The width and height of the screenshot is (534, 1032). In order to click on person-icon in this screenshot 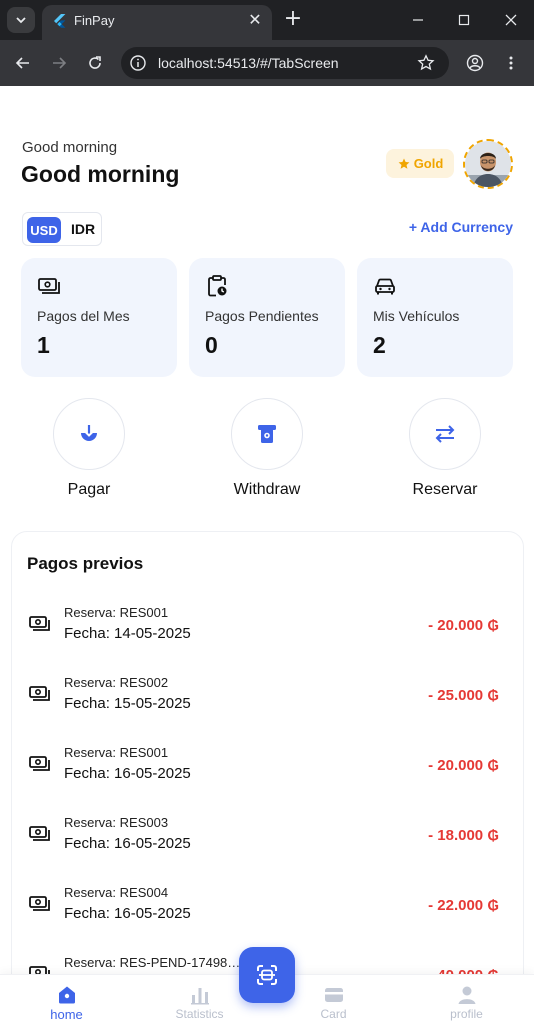, I will do `click(467, 995)`.